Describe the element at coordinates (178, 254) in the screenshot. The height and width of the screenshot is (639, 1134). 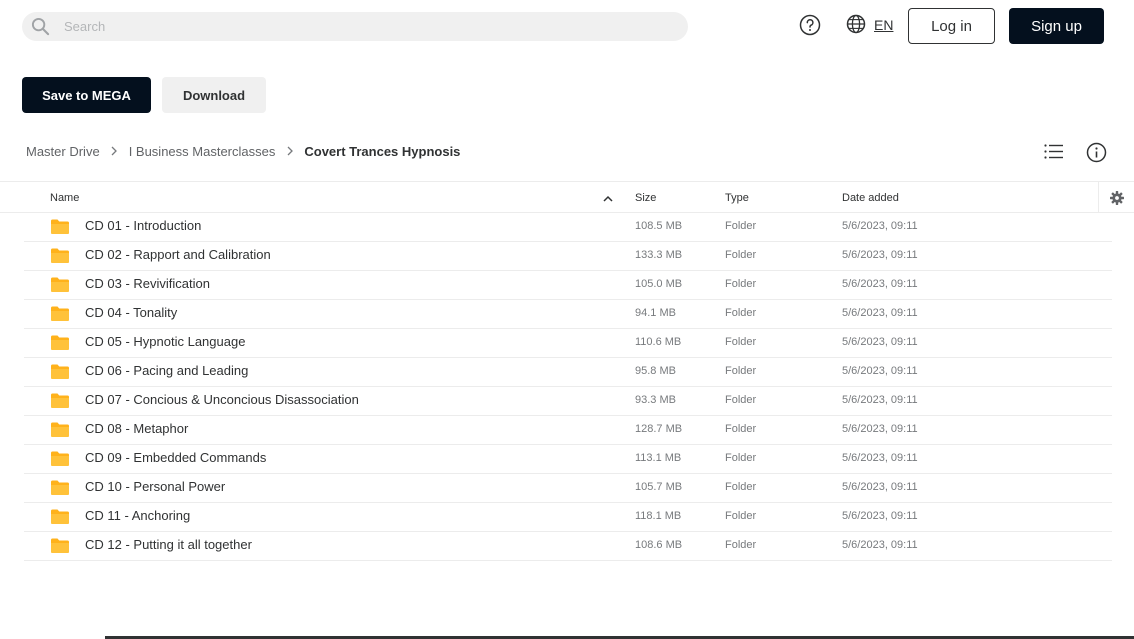
I see `file-name: CD 02 - Rapport and Calibration` at that location.